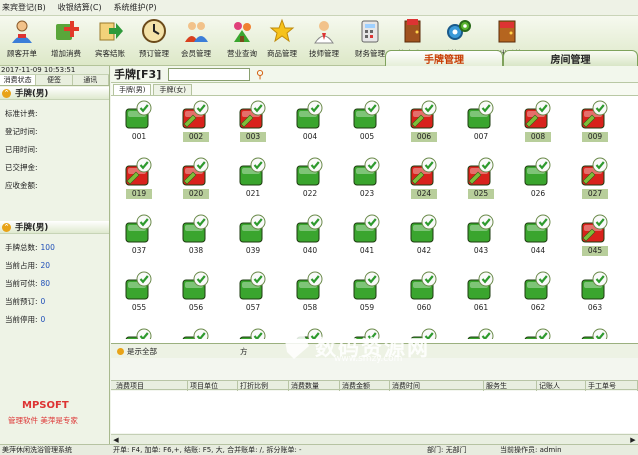 This screenshot has height=455, width=638. Describe the element at coordinates (510, 386) in the screenshot. I see `column-header: 服务生` at that location.